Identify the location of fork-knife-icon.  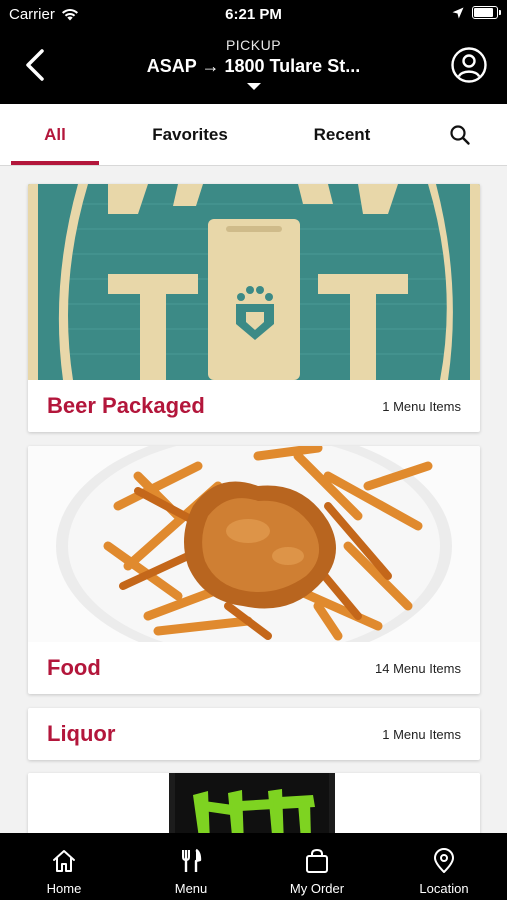
(192, 860).